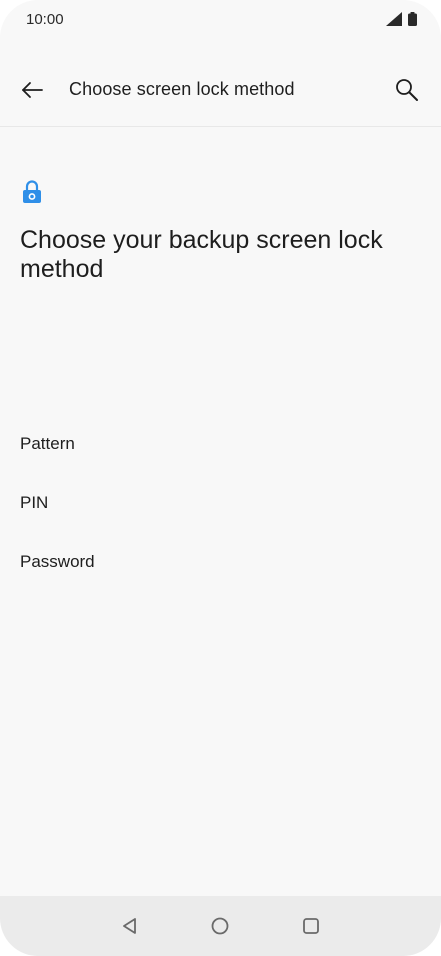 The image size is (441, 956). Describe the element at coordinates (394, 19) in the screenshot. I see `signal-icon` at that location.